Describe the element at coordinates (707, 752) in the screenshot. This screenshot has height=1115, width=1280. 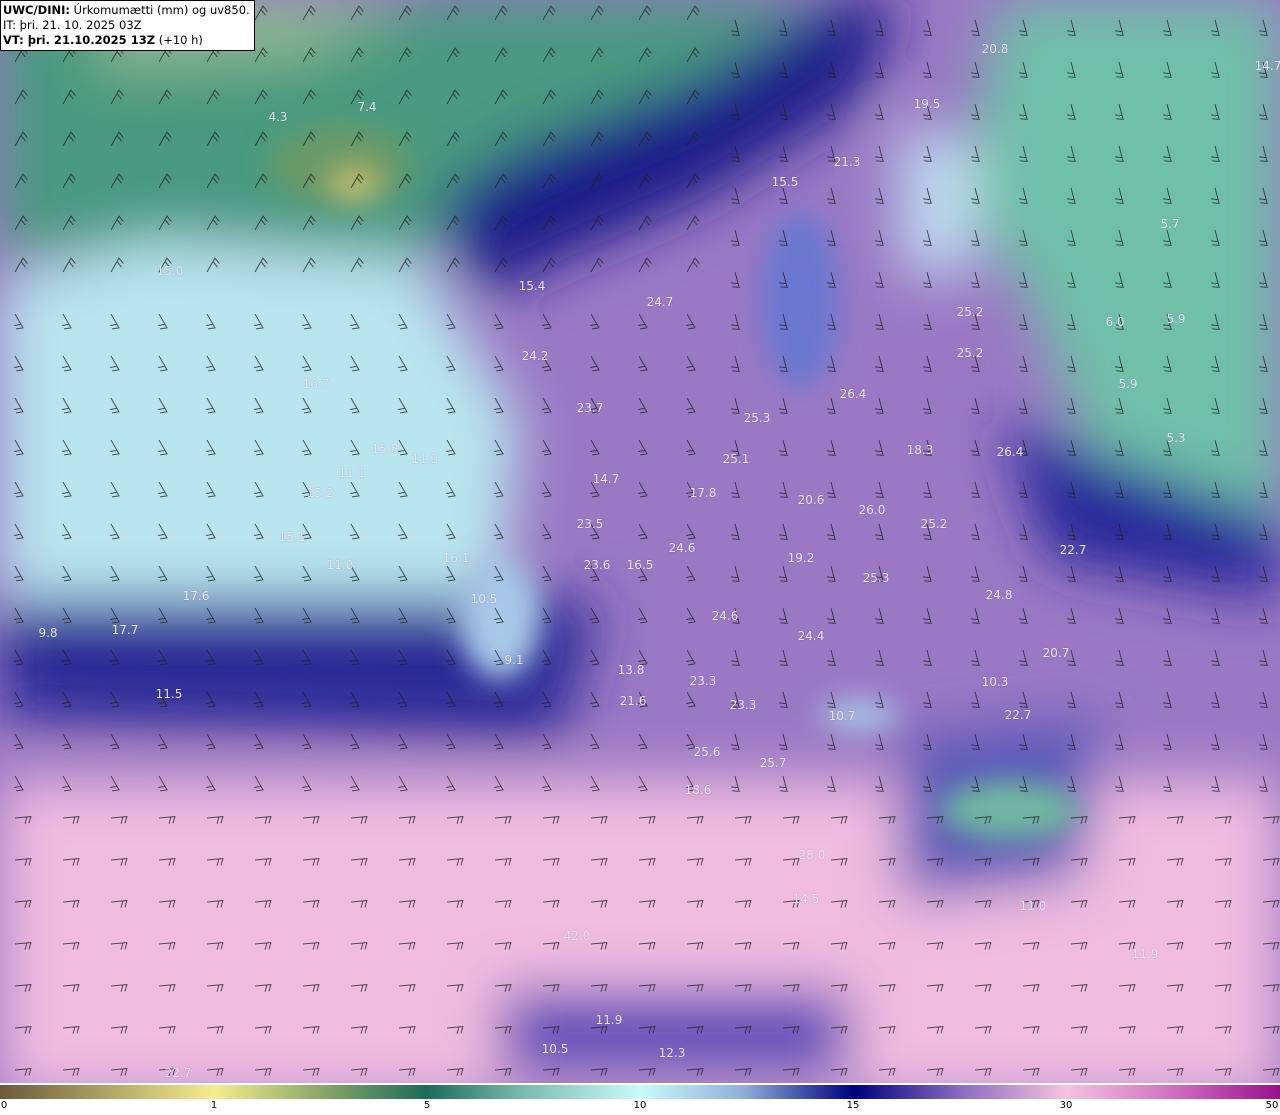
I see `value-label: 25.6` at that location.